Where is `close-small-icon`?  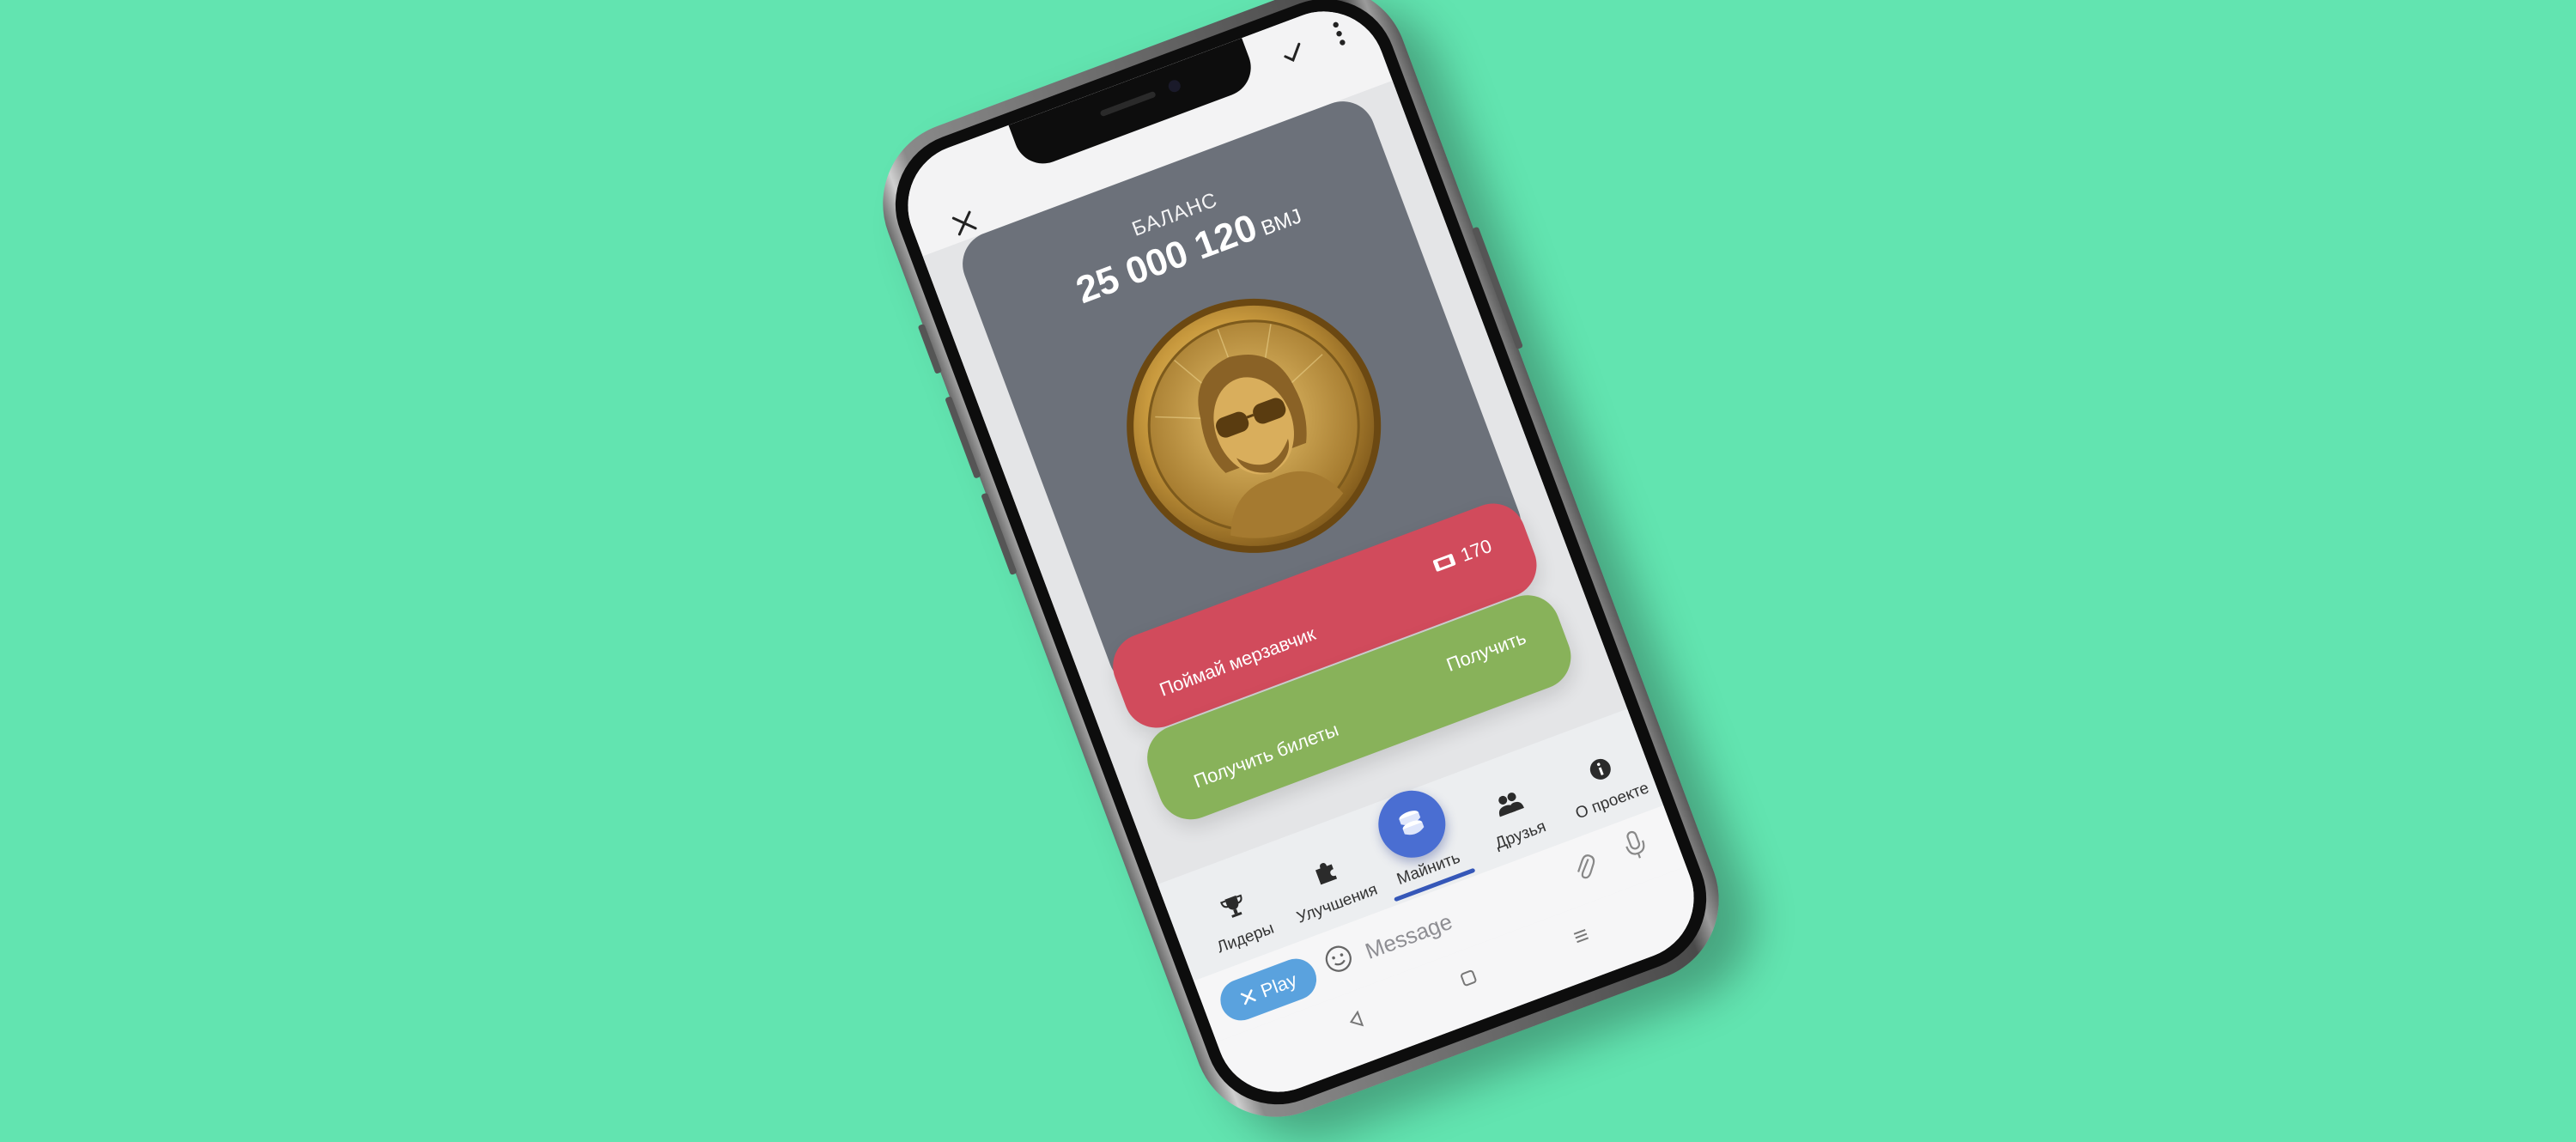 close-small-icon is located at coordinates (1248, 997).